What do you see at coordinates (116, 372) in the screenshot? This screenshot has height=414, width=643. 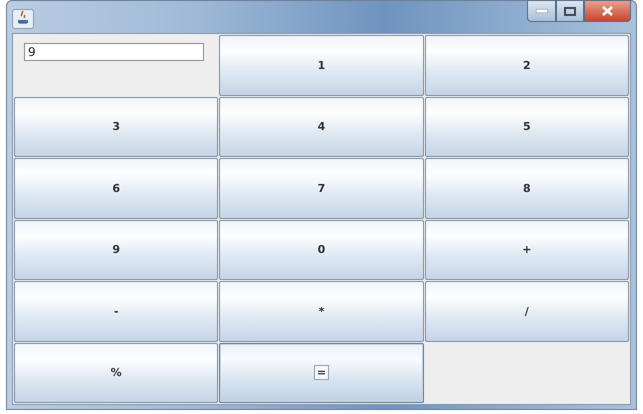 I see `key-button: %` at bounding box center [116, 372].